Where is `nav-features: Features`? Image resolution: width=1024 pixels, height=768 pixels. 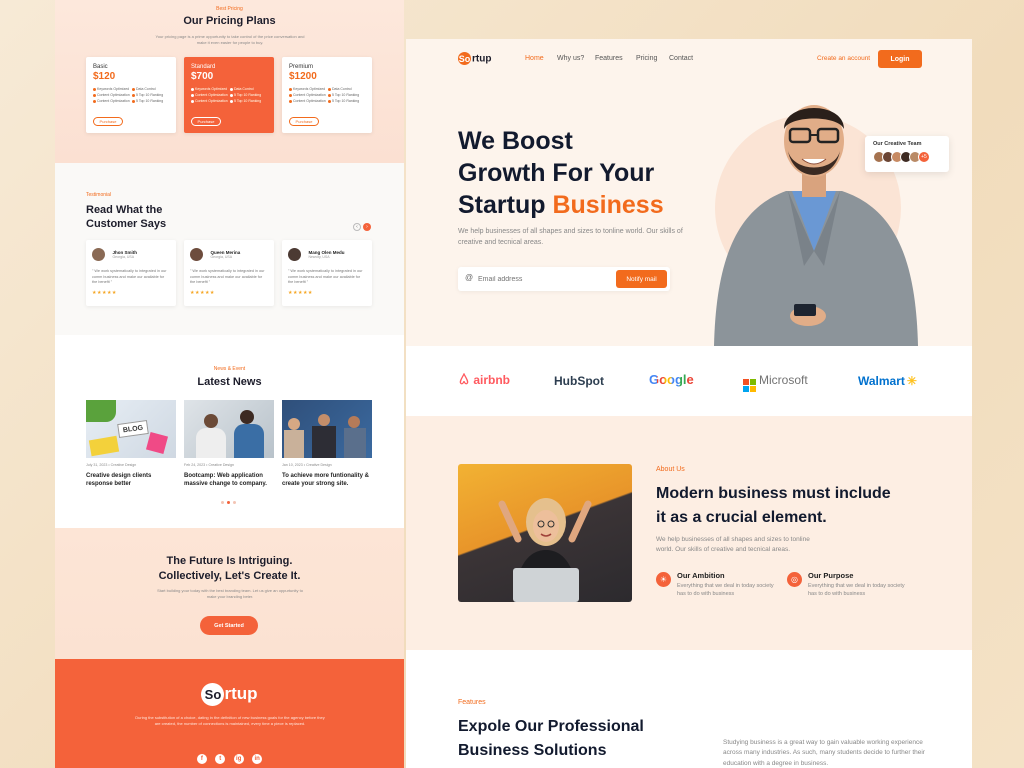
nav-features: Features is located at coordinates (609, 58).